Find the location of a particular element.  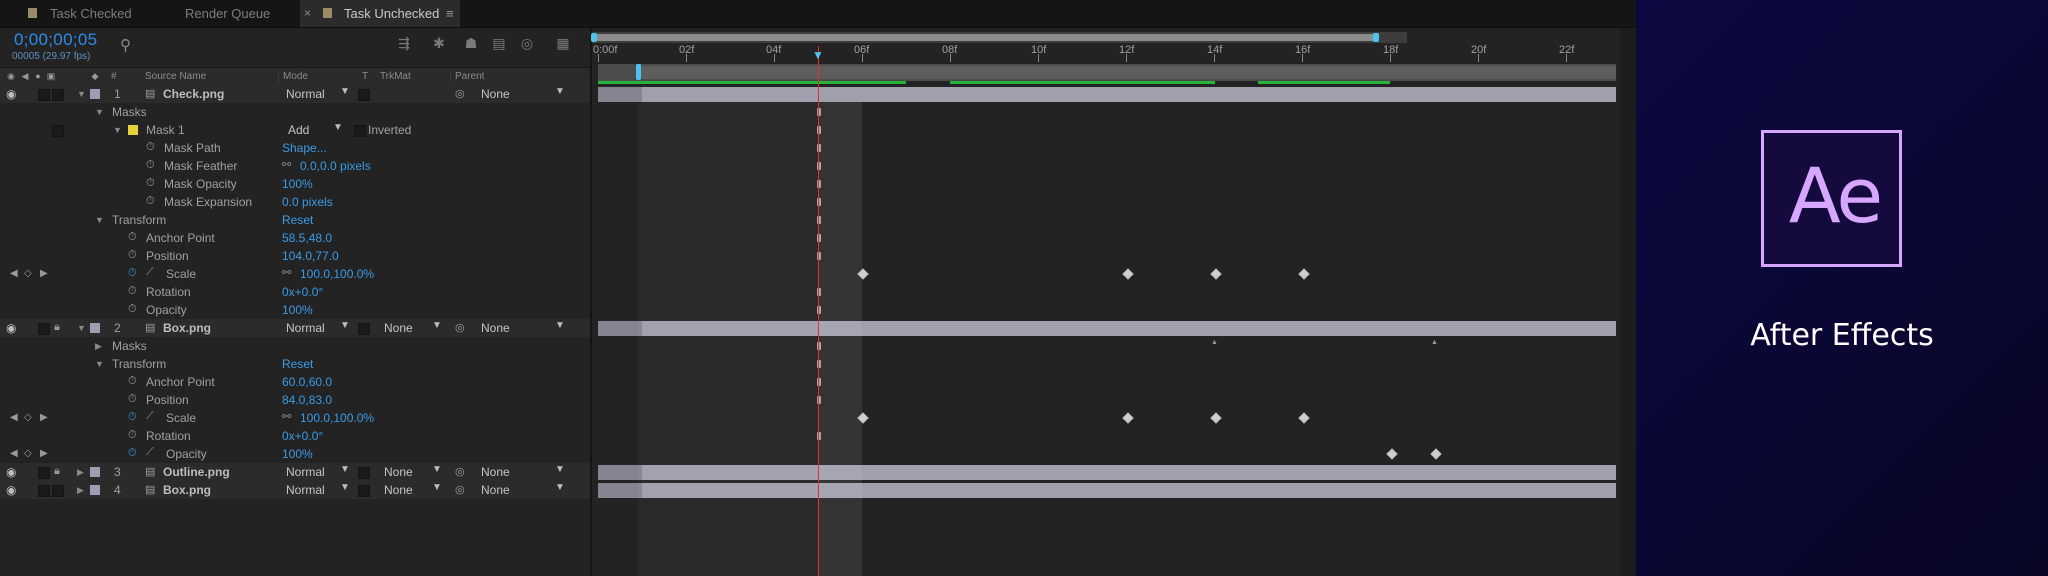

stopwatch-active-icon: ⏱ is located at coordinates (132, 453).